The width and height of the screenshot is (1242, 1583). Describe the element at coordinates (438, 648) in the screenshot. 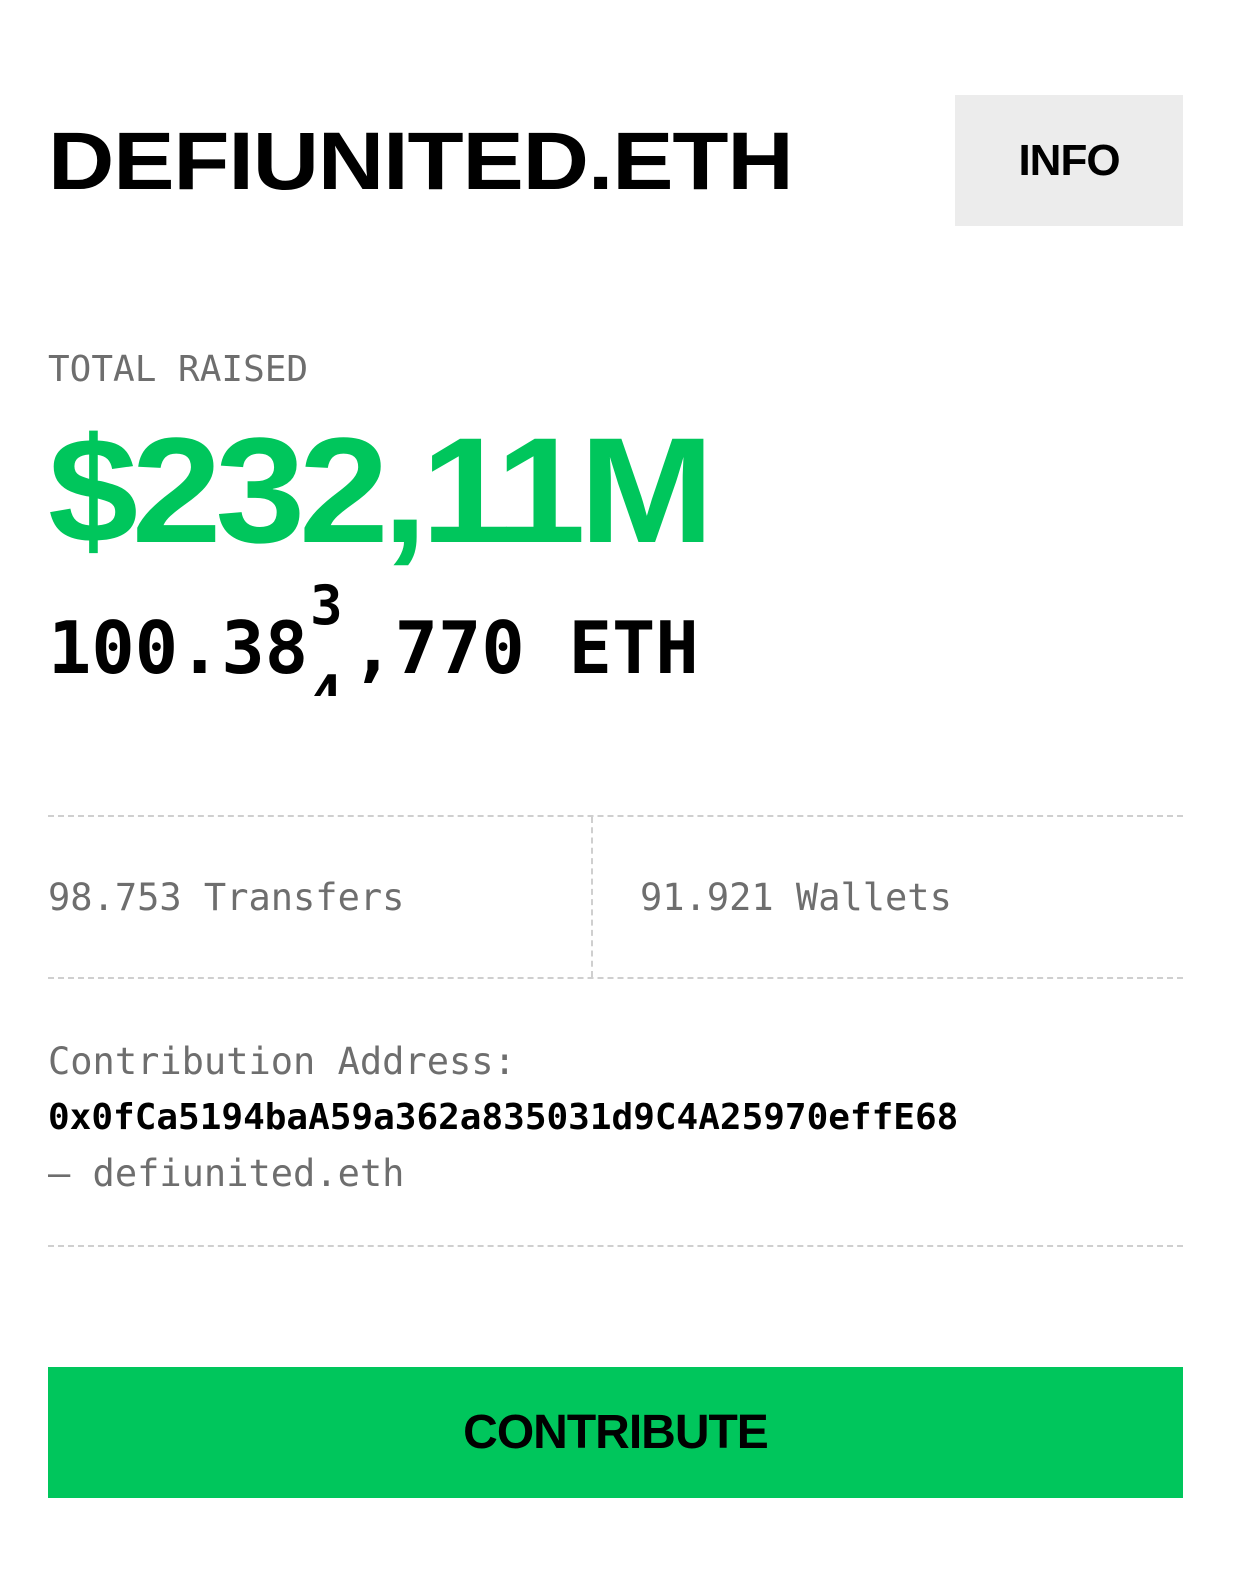

I see `eth-amount-suffix: ,770` at that location.